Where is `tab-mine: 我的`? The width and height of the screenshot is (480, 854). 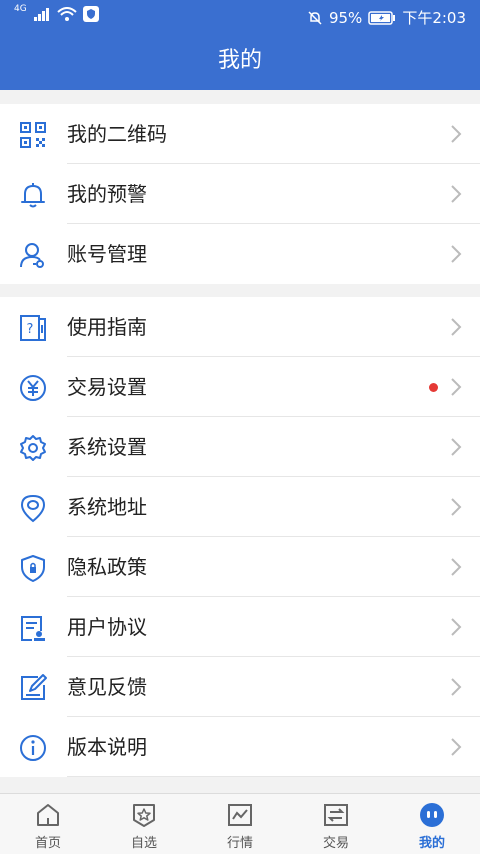
tab-mine: 我的 is located at coordinates (432, 824).